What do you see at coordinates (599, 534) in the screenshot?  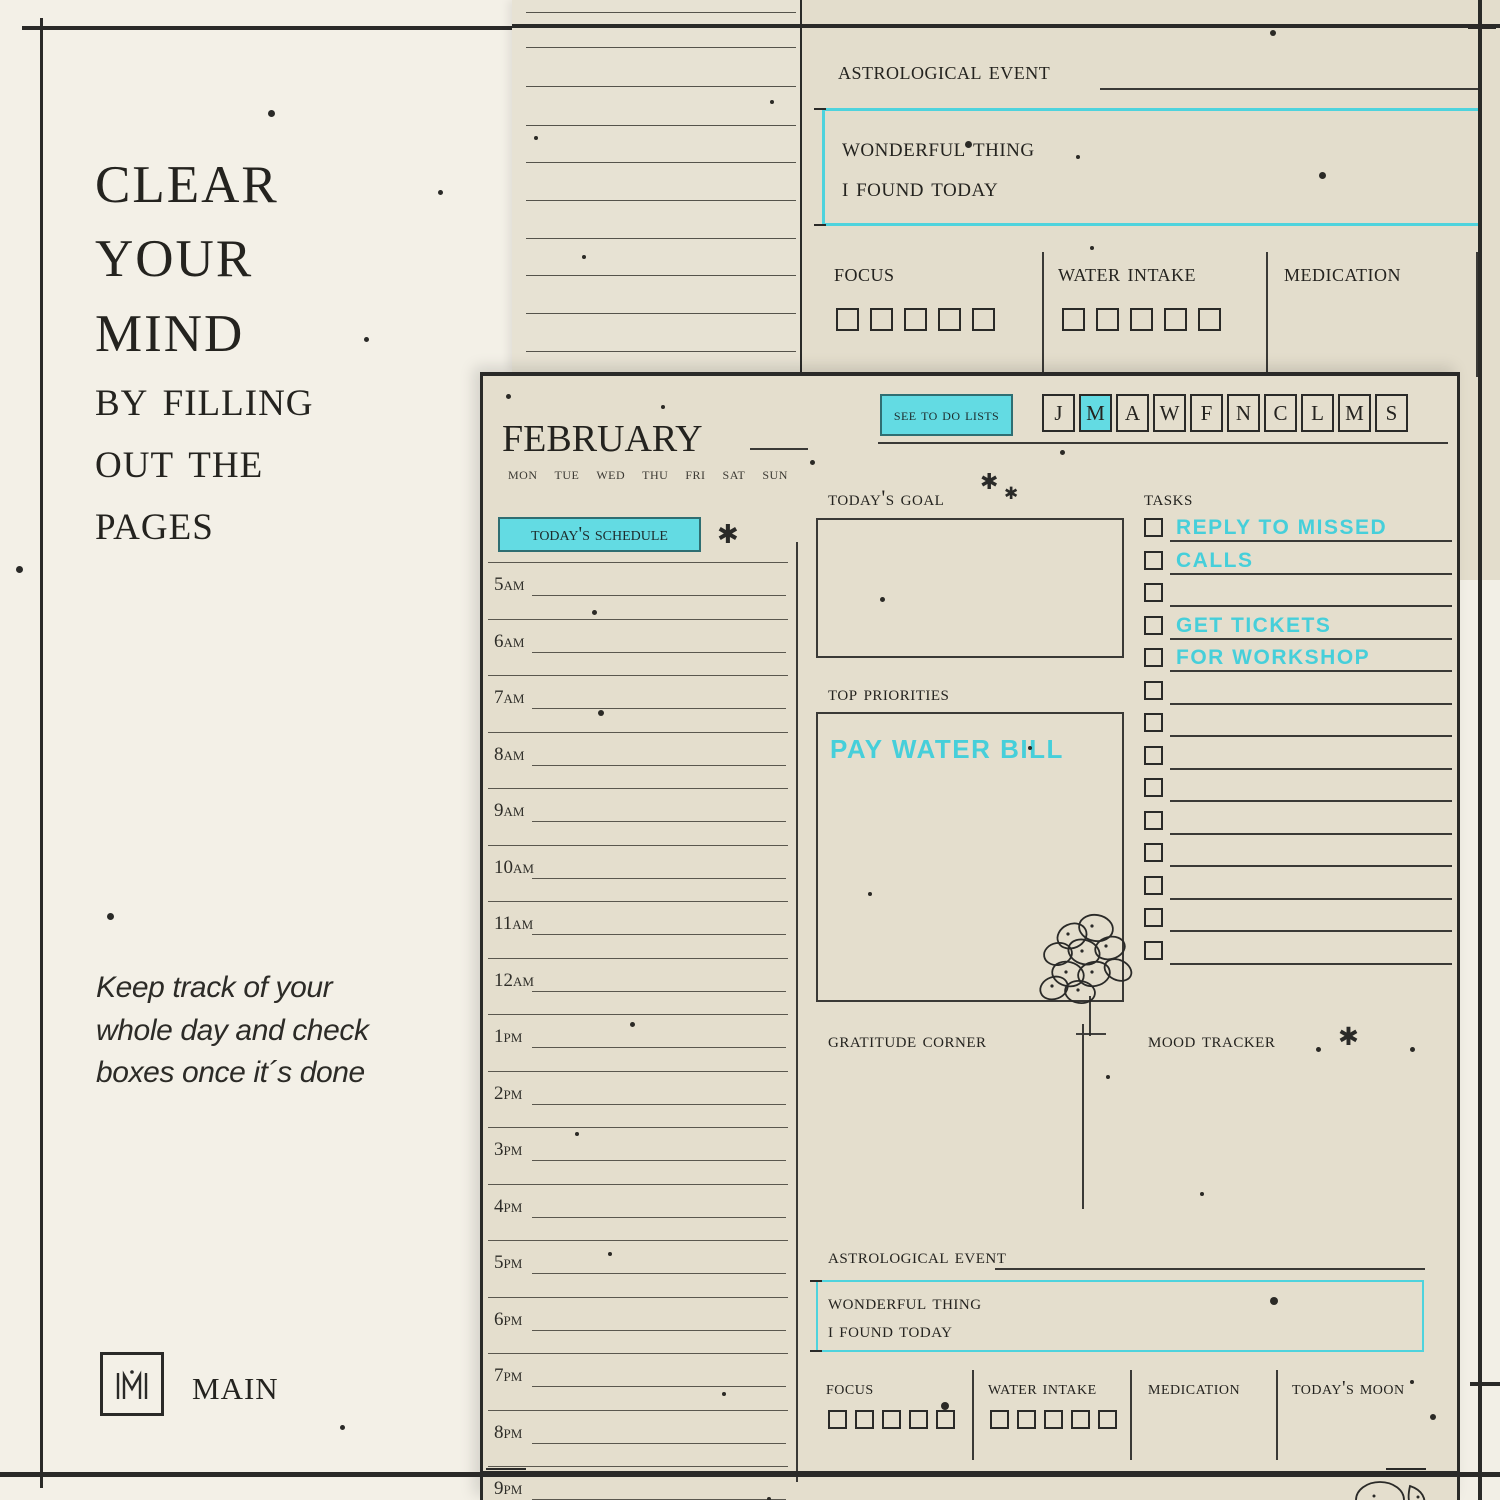 I see `todays-schedule-button: TODAY'S SCHEDULE` at bounding box center [599, 534].